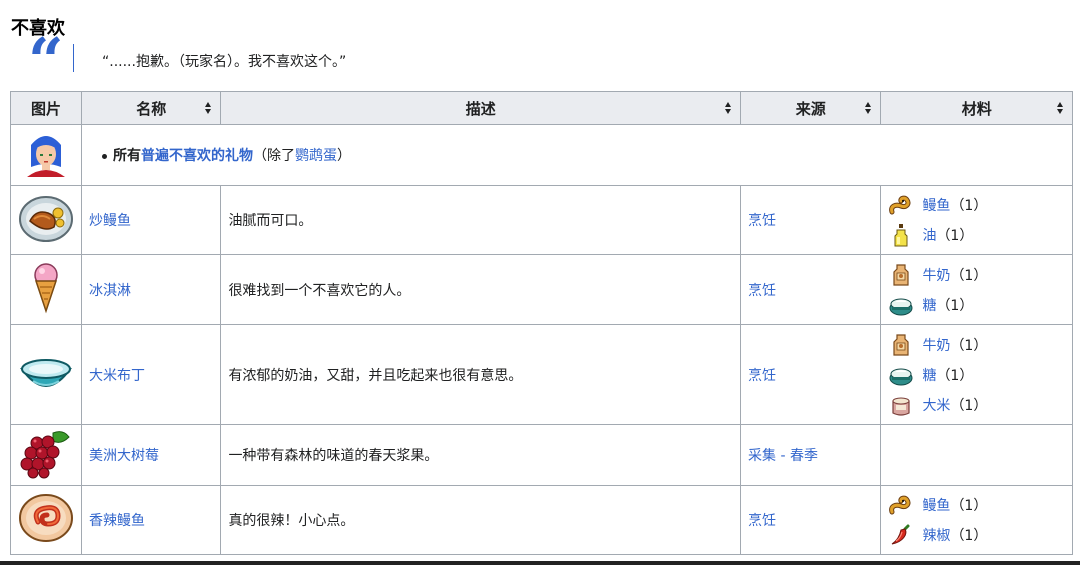 Image resolution: width=1080 pixels, height=565 pixels. I want to click on material-item: 大米 （1）, so click(976, 405).